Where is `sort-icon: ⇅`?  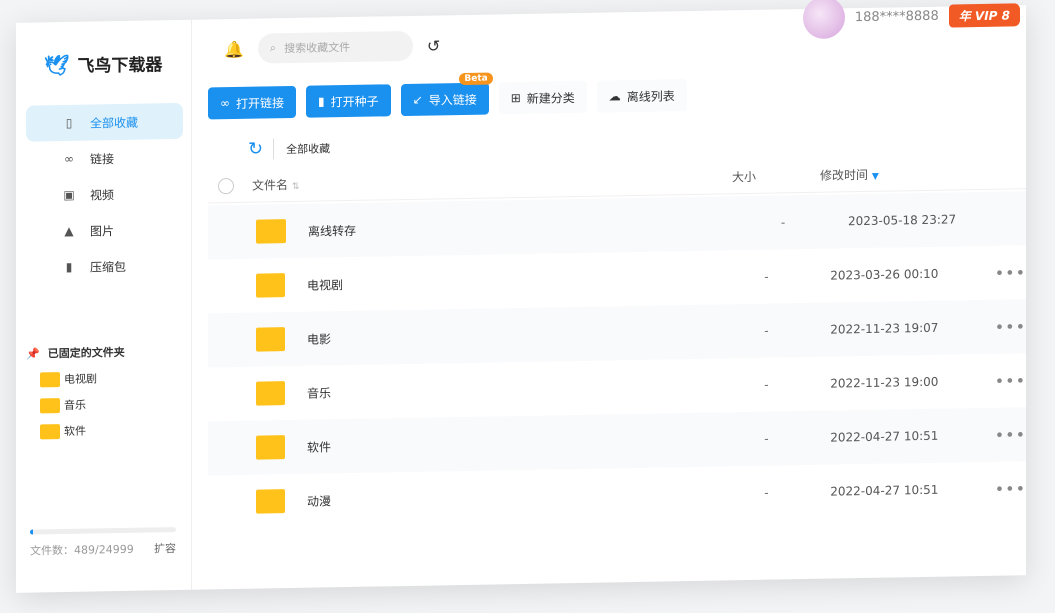
sort-icon: ⇅ is located at coordinates (295, 186).